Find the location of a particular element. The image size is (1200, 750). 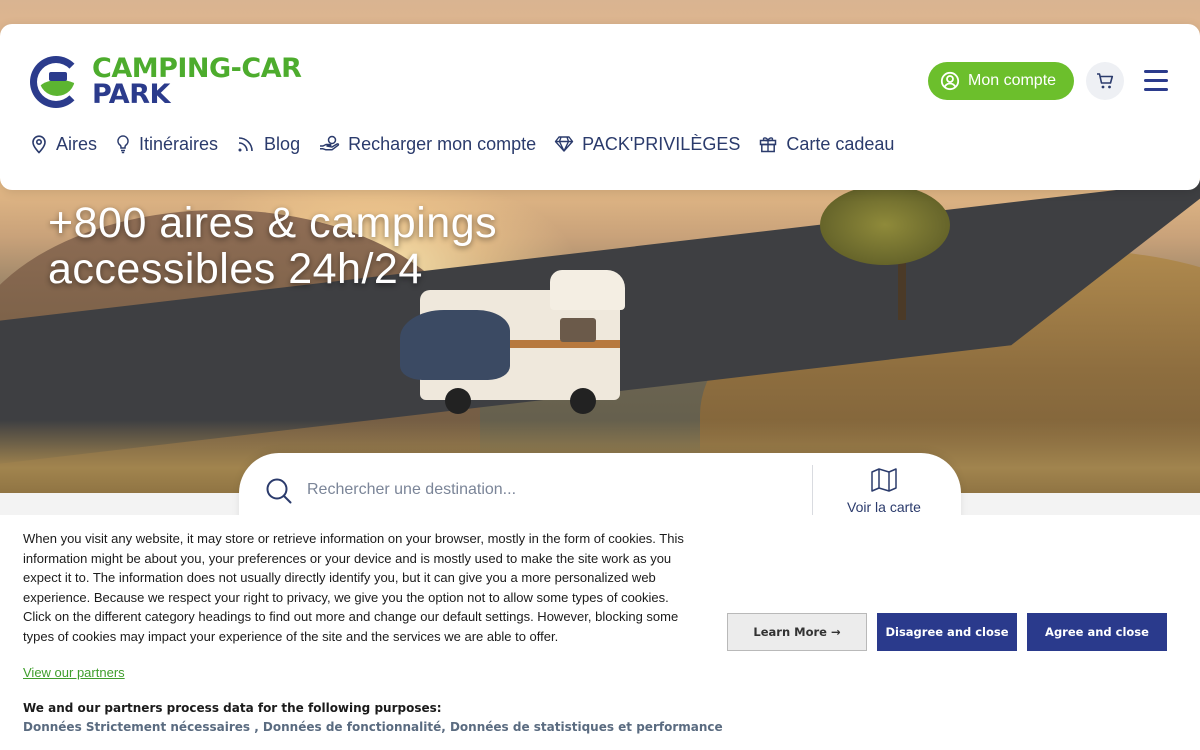

divider is located at coordinates (812, 493).